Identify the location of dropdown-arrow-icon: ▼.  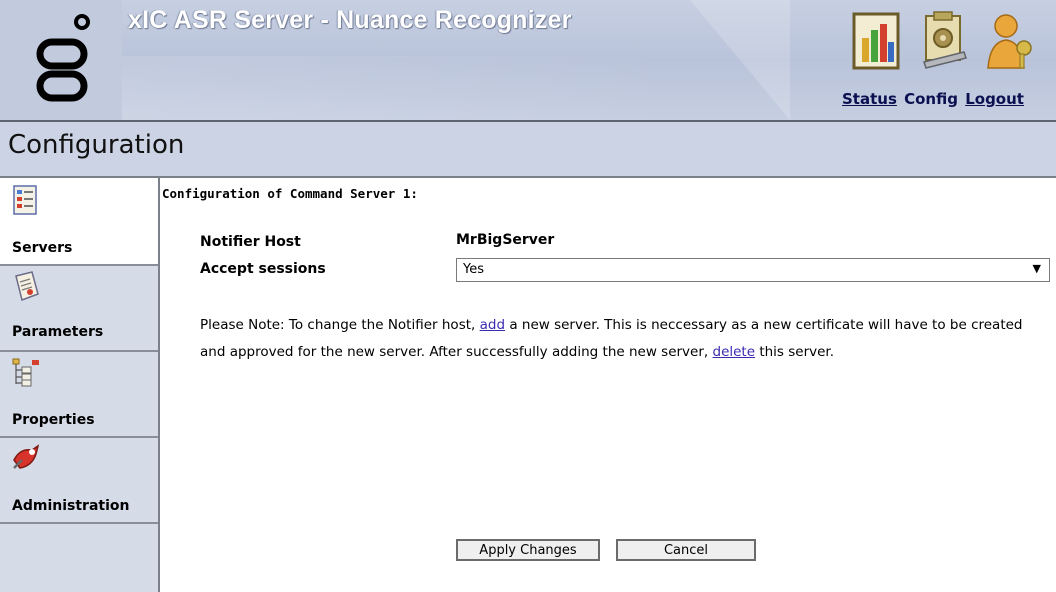
(1036, 268).